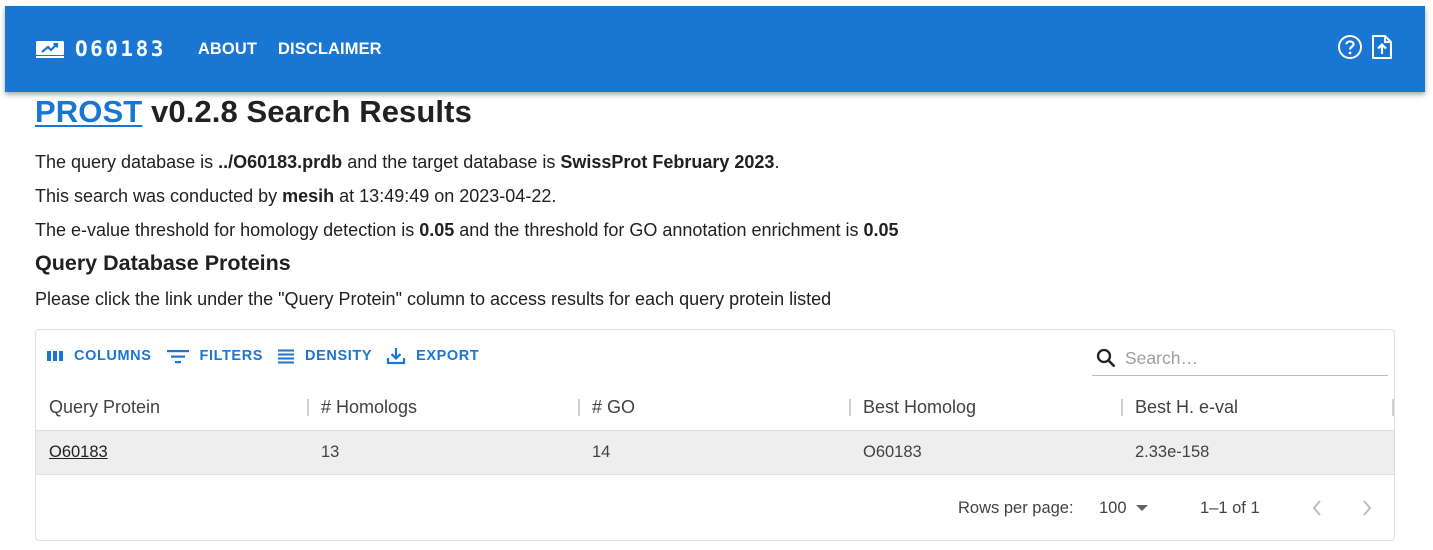 The width and height of the screenshot is (1433, 550). I want to click on next-page-button, so click(1367, 508).